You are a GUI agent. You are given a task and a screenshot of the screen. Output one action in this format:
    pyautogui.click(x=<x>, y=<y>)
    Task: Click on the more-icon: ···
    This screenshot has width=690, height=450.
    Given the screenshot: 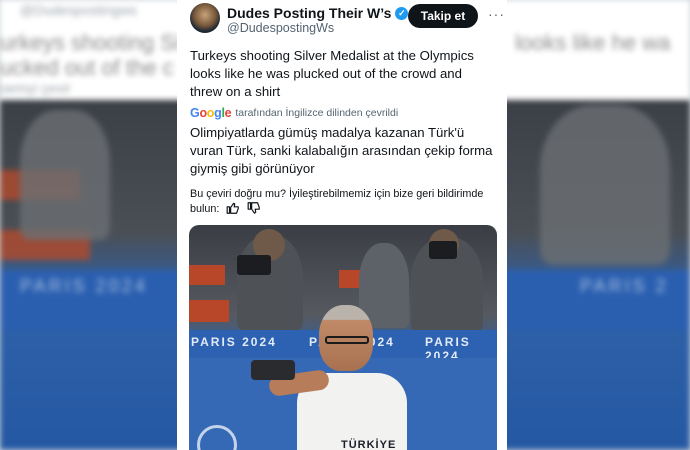 What is the action you would take?
    pyautogui.click(x=496, y=14)
    